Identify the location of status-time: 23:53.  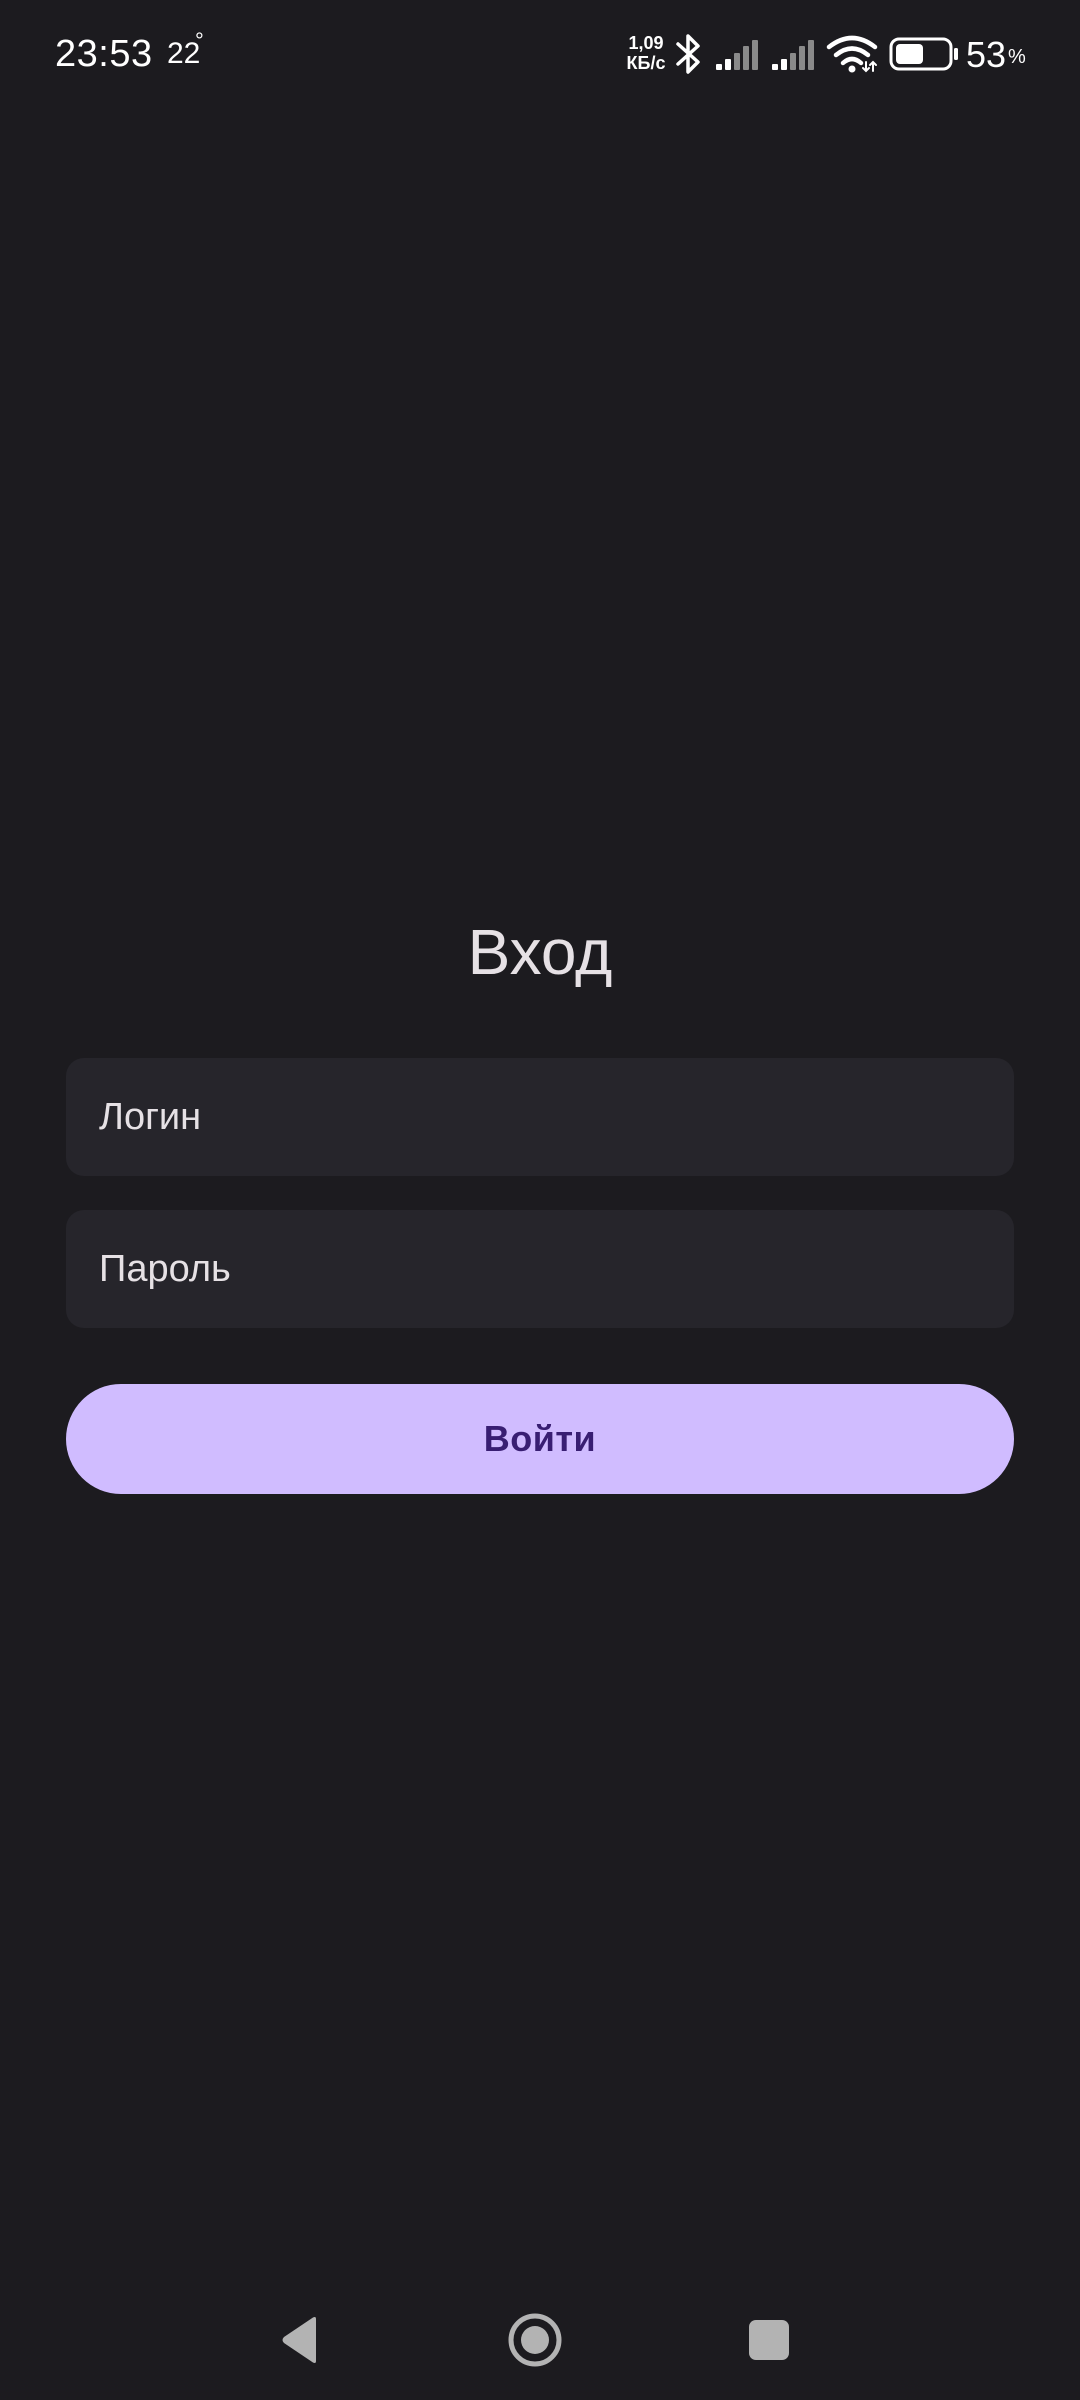
(104, 54).